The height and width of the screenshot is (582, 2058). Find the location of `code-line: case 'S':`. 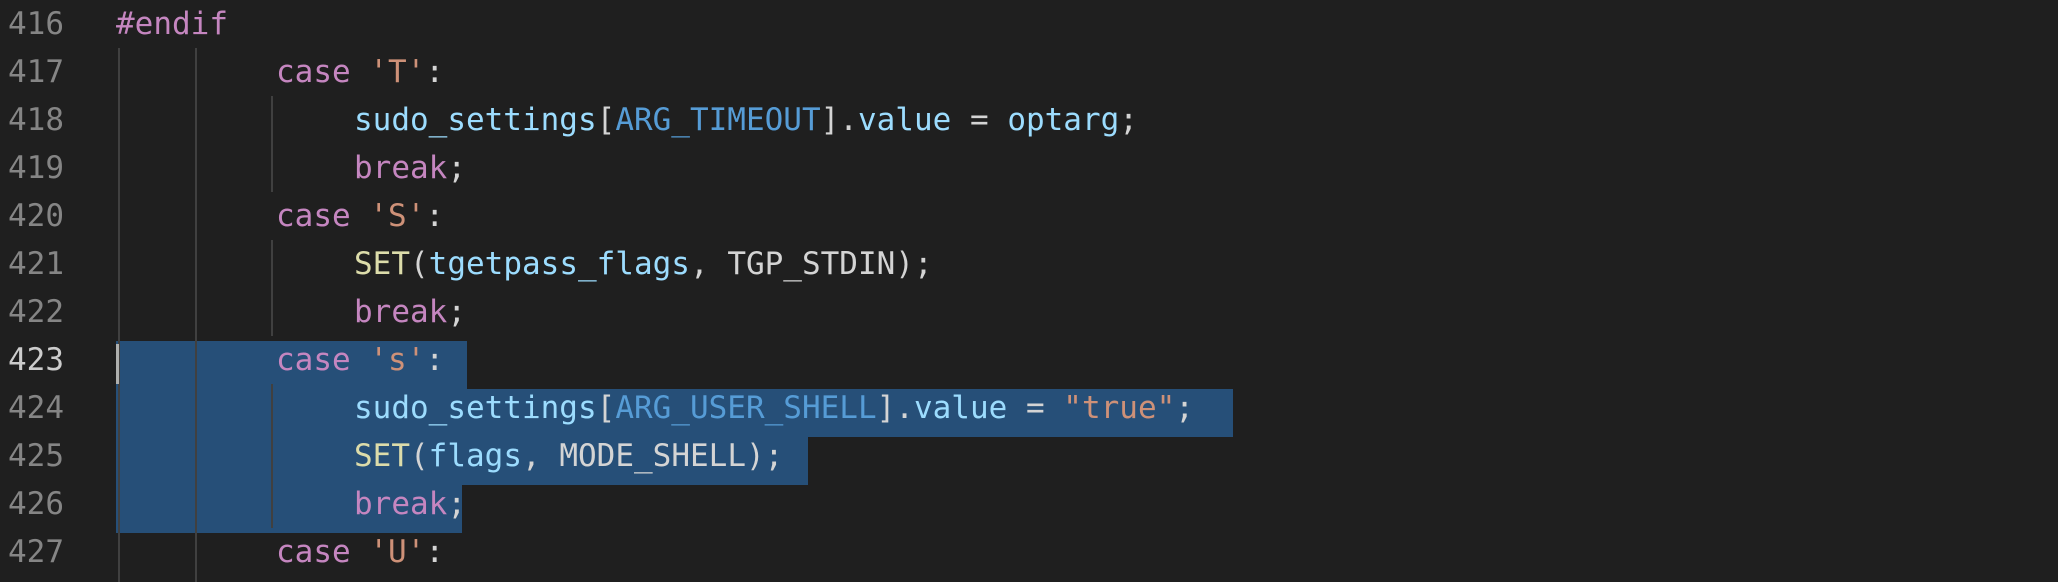

code-line: case 'S': is located at coordinates (360, 216).